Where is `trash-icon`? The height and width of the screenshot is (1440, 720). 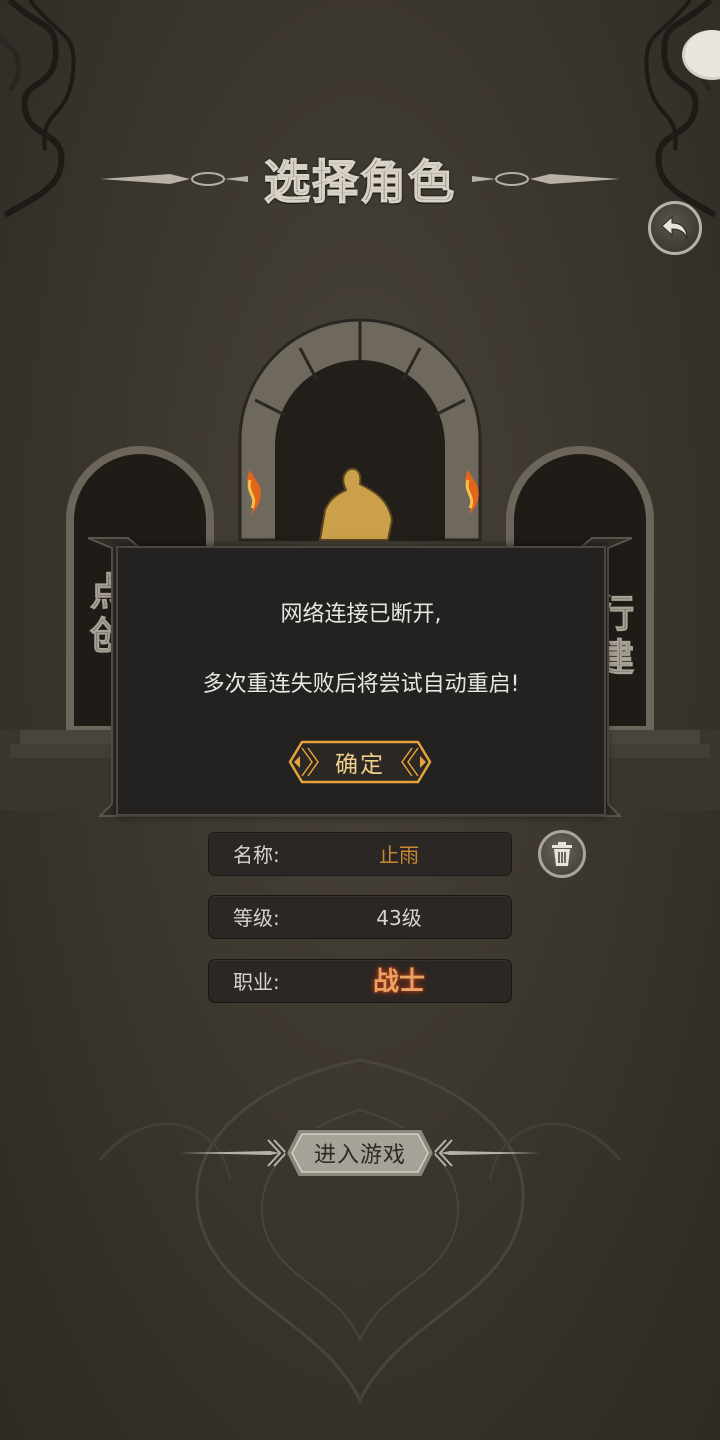
trash-icon is located at coordinates (562, 854).